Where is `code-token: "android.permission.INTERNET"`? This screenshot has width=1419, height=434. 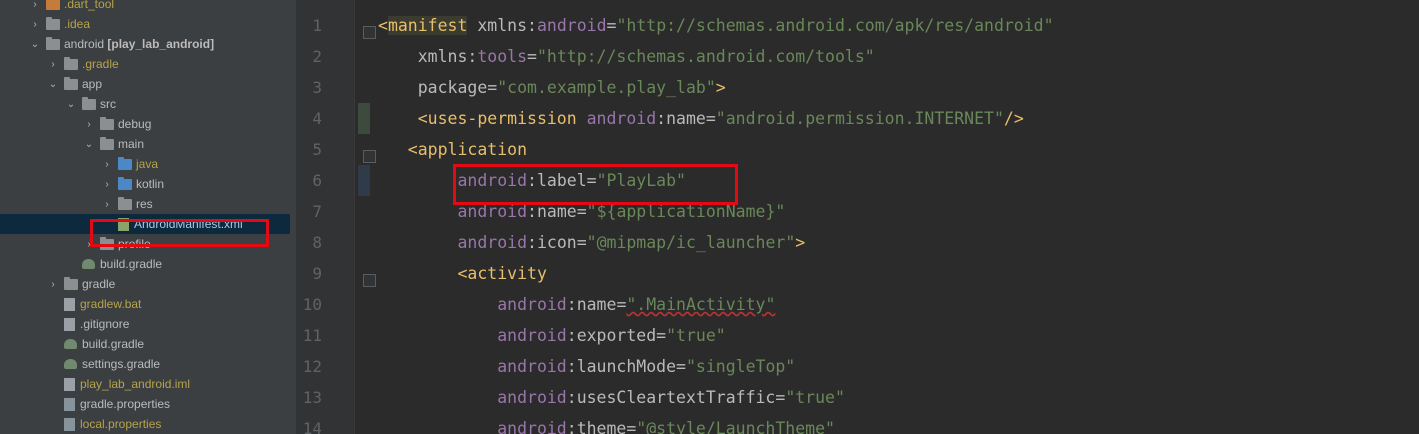 code-token: "android.permission.INTERNET" is located at coordinates (859, 118).